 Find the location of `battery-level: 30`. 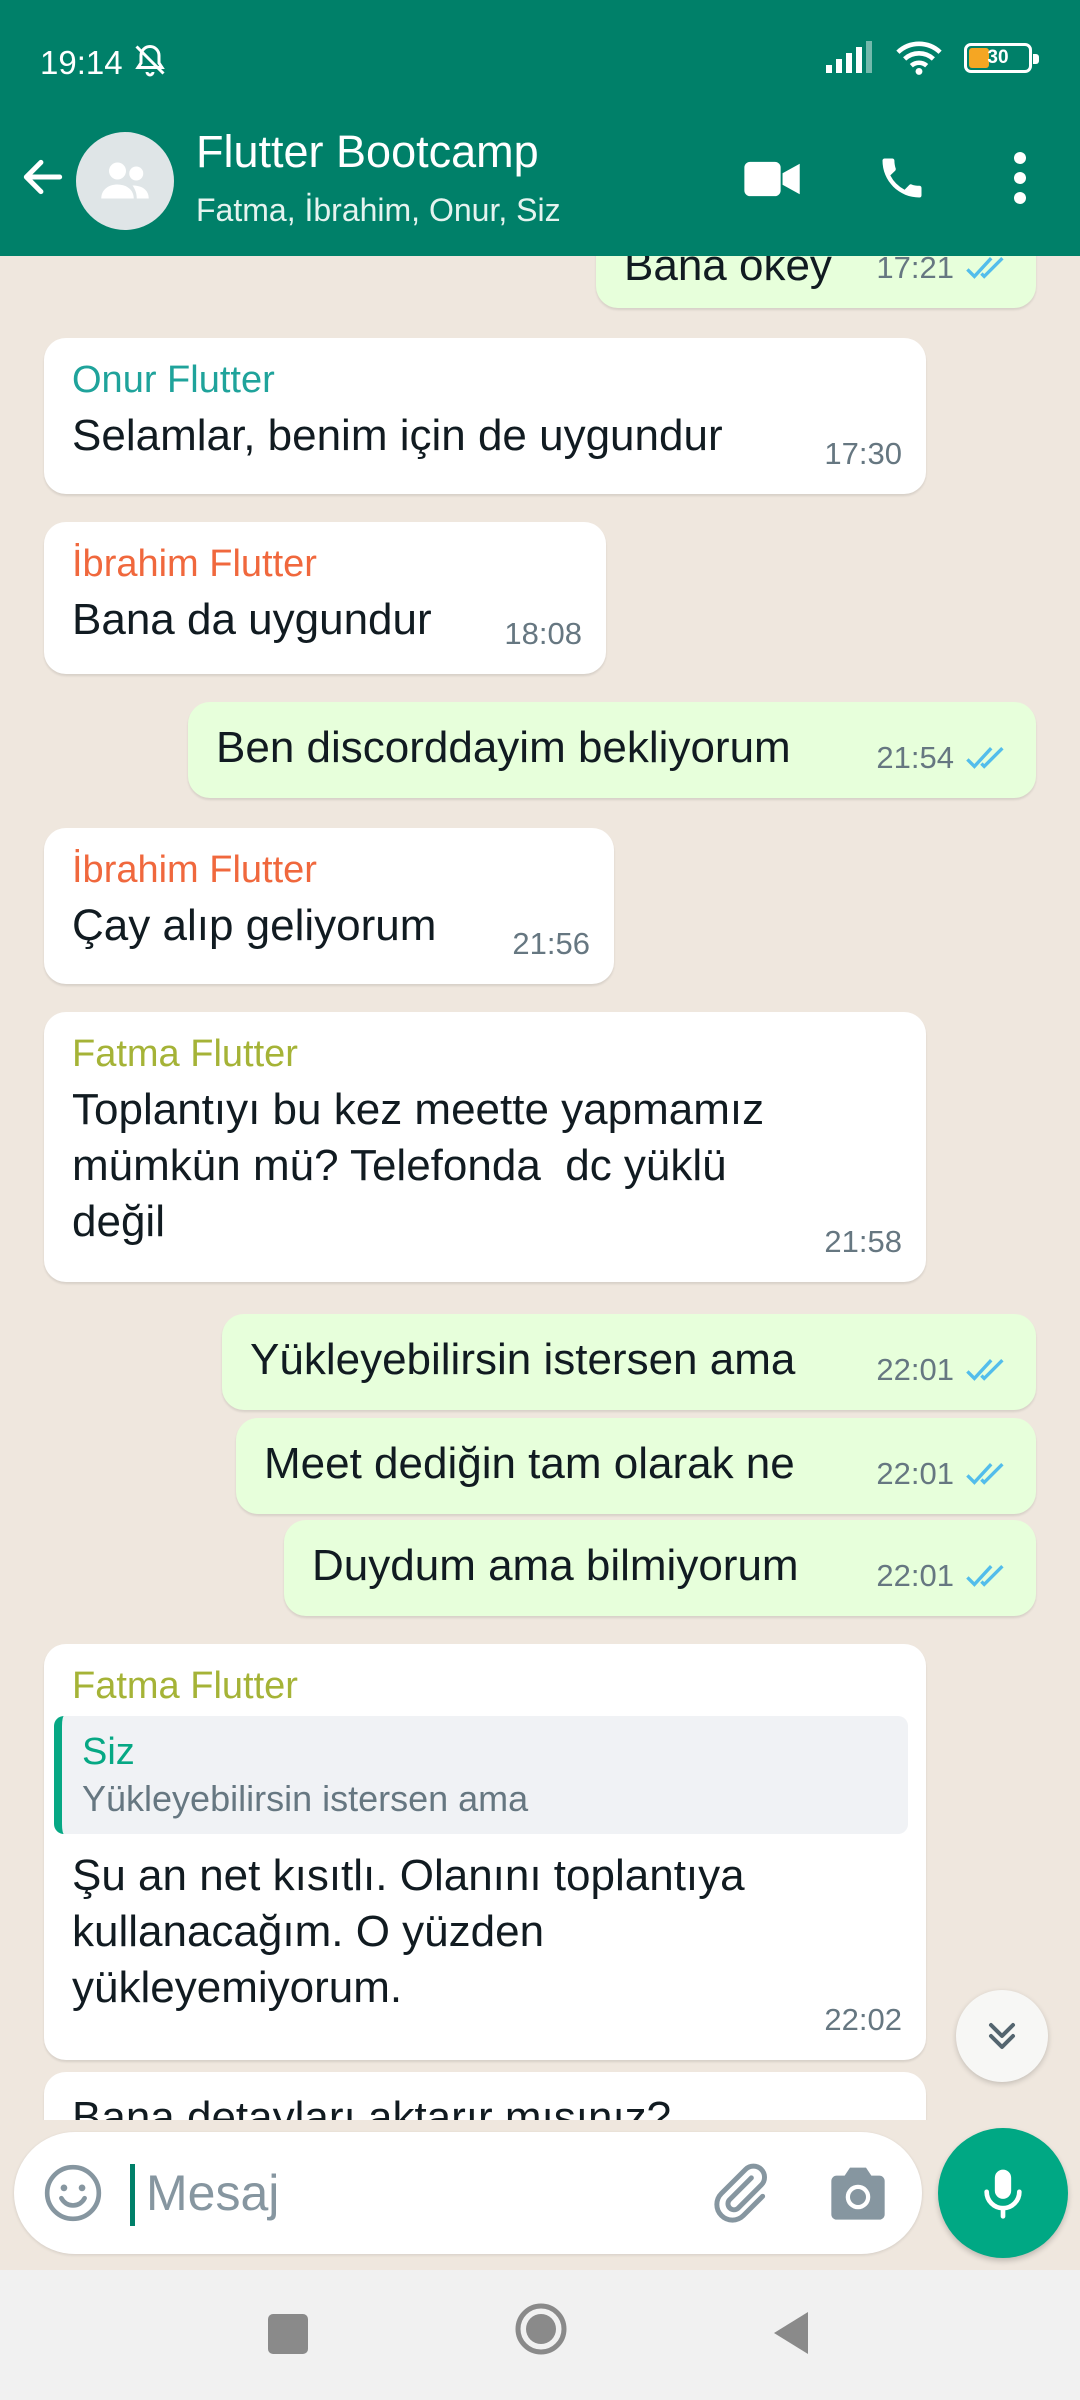

battery-level: 30 is located at coordinates (998, 57).